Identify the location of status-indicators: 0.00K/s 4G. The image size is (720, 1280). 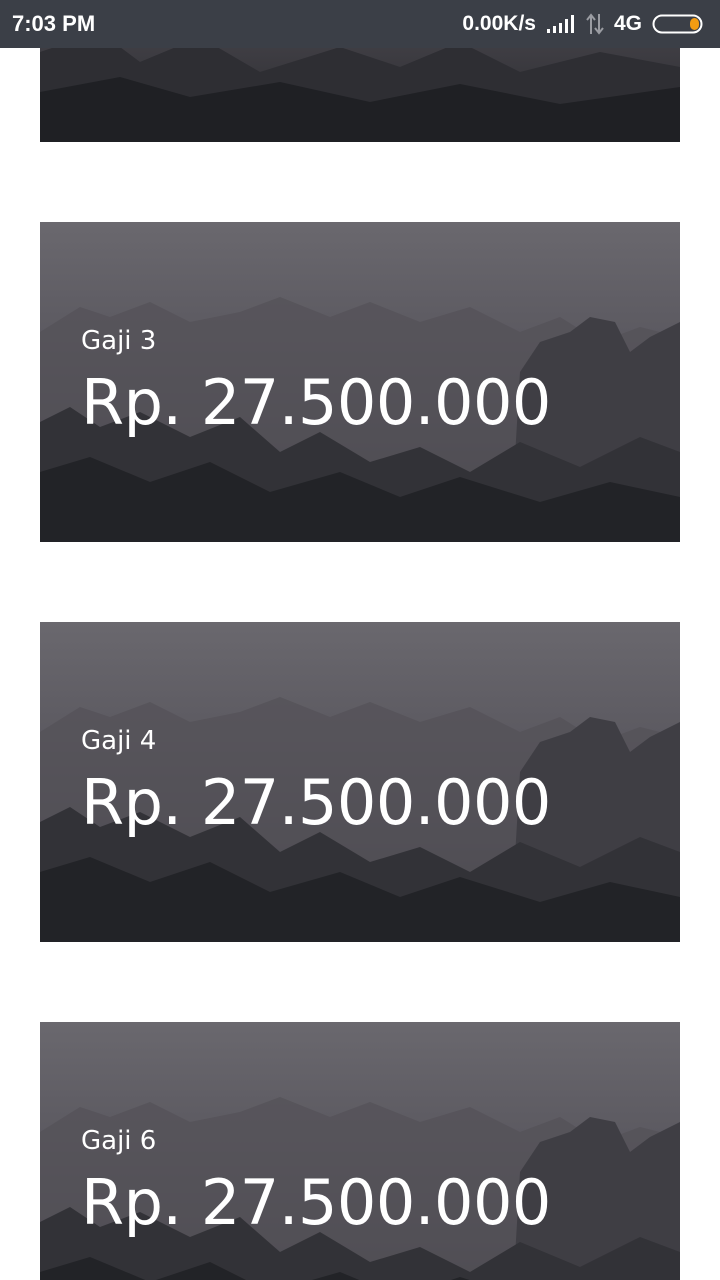
(584, 24).